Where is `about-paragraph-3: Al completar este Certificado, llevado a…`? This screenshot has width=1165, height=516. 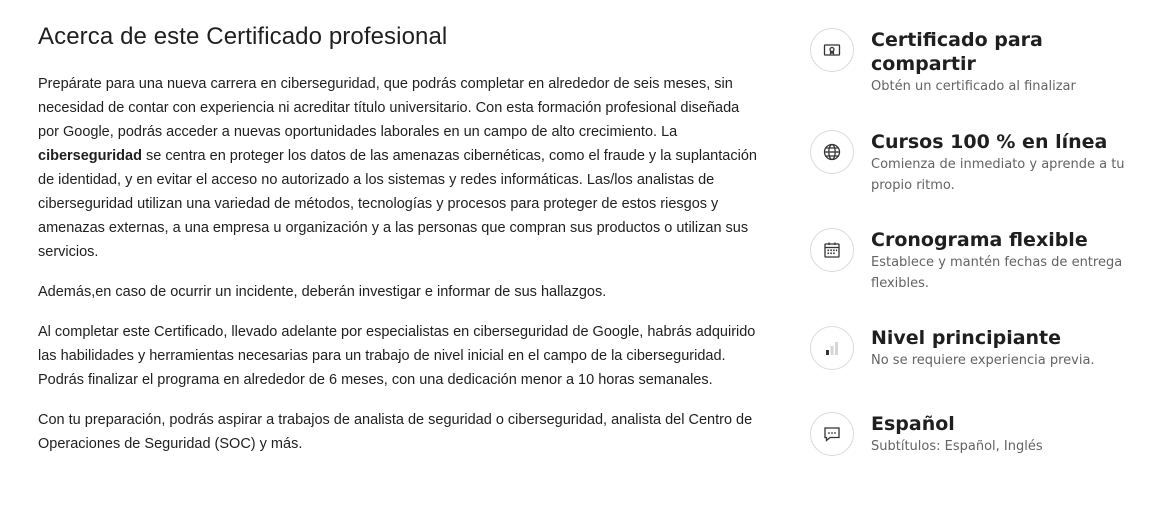
about-paragraph-3: Al completar este Certificado, llevado a… is located at coordinates (397, 356).